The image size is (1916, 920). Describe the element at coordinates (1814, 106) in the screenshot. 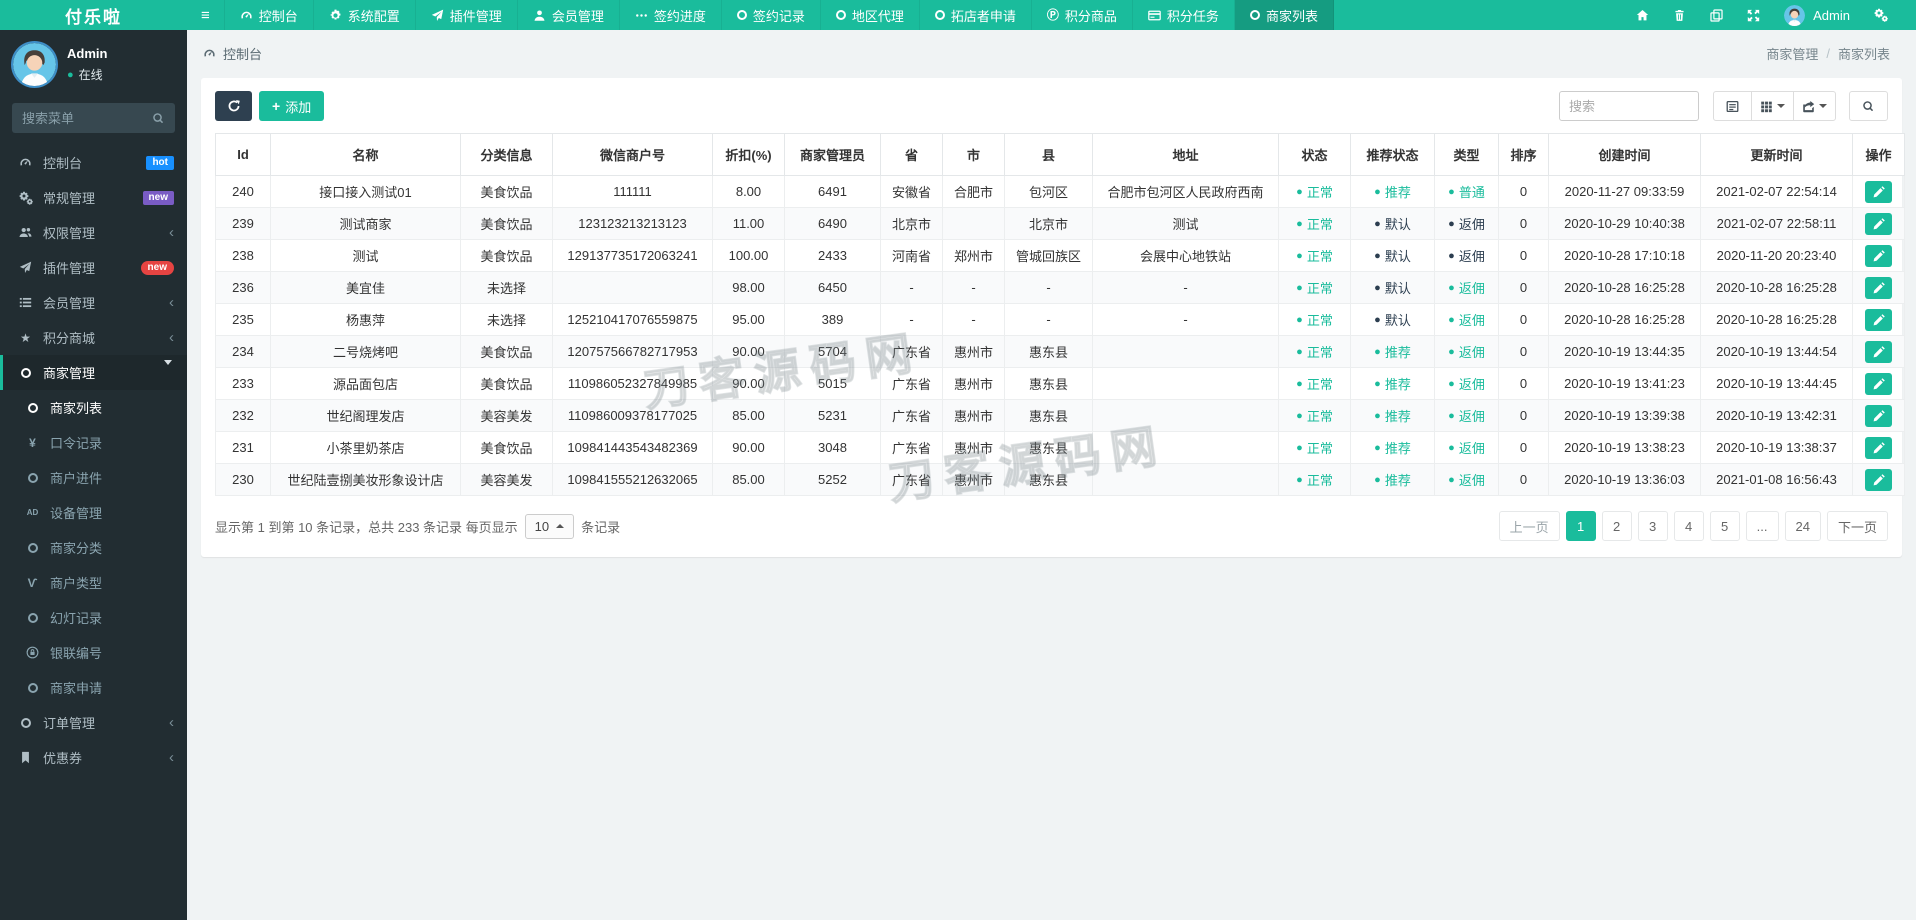

I see `export-button` at that location.